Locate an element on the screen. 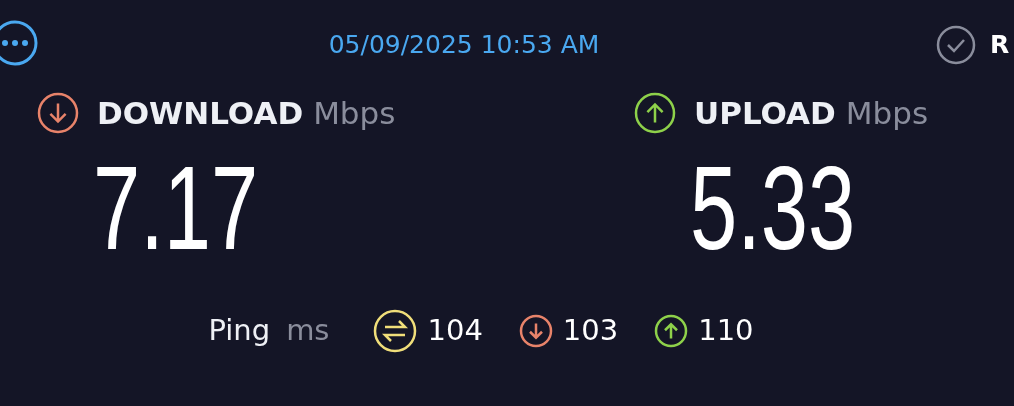 The height and width of the screenshot is (406, 1014). speed-value: 7.17 is located at coordinates (176, 207).